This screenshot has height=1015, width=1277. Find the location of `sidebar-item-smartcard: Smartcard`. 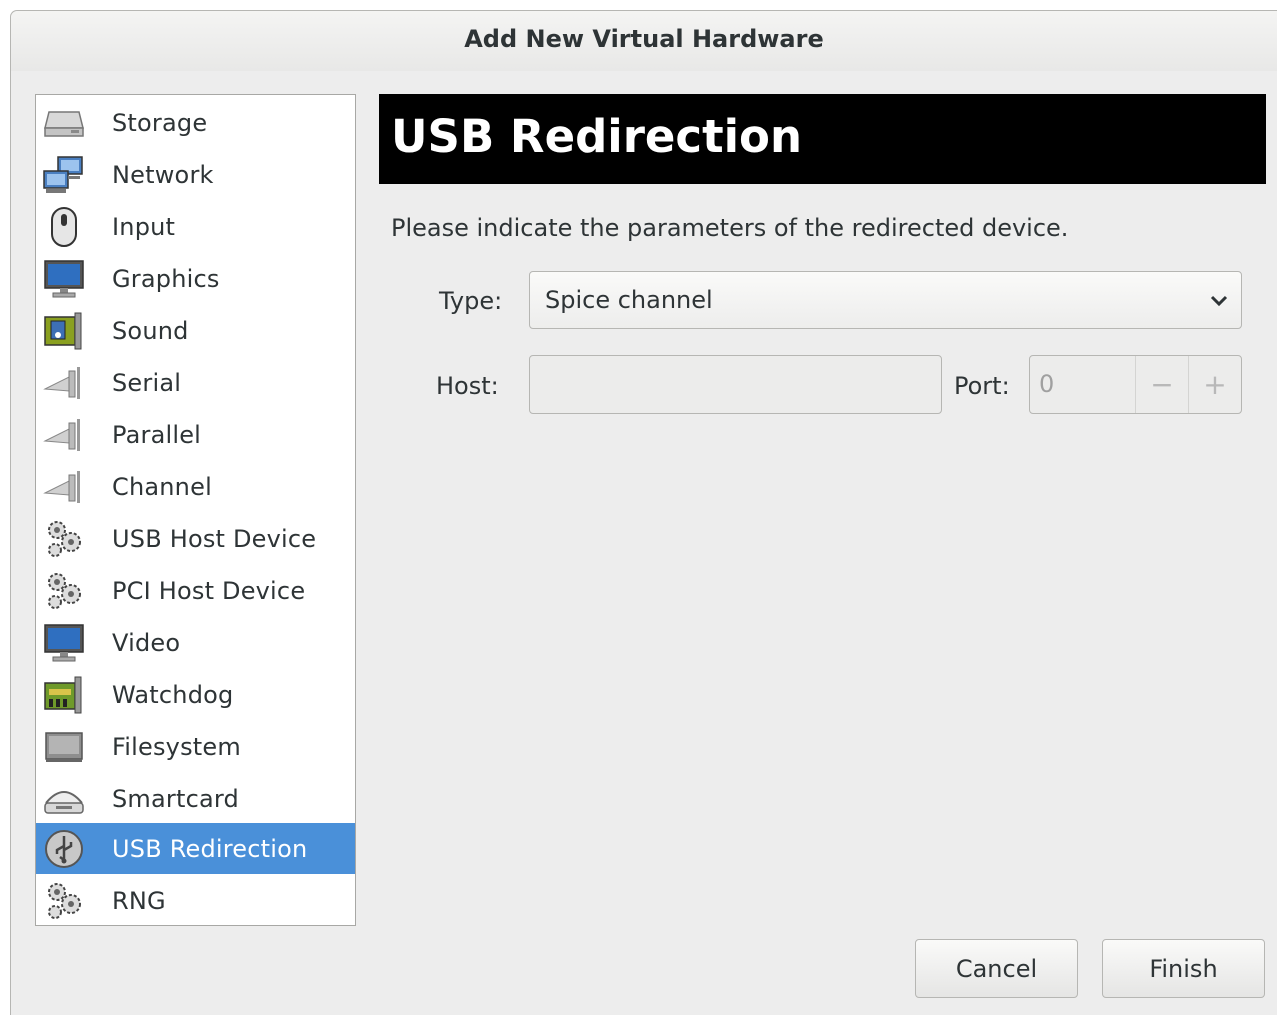

sidebar-item-smartcard: Smartcard is located at coordinates (195, 798).